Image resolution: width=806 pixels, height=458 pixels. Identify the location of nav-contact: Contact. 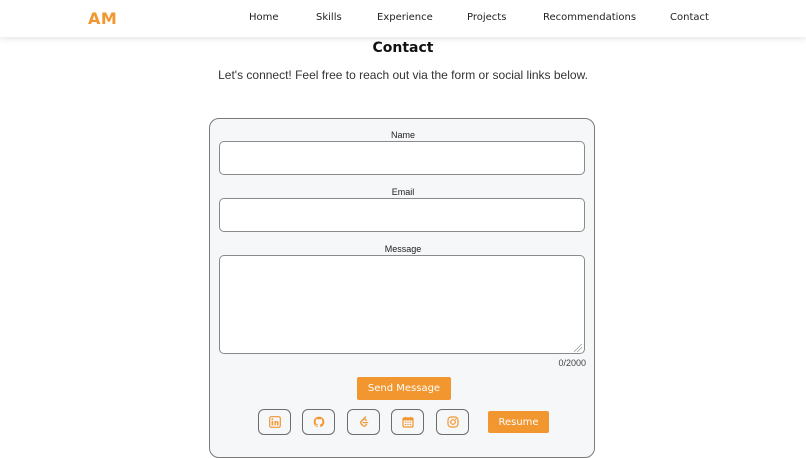
(689, 17).